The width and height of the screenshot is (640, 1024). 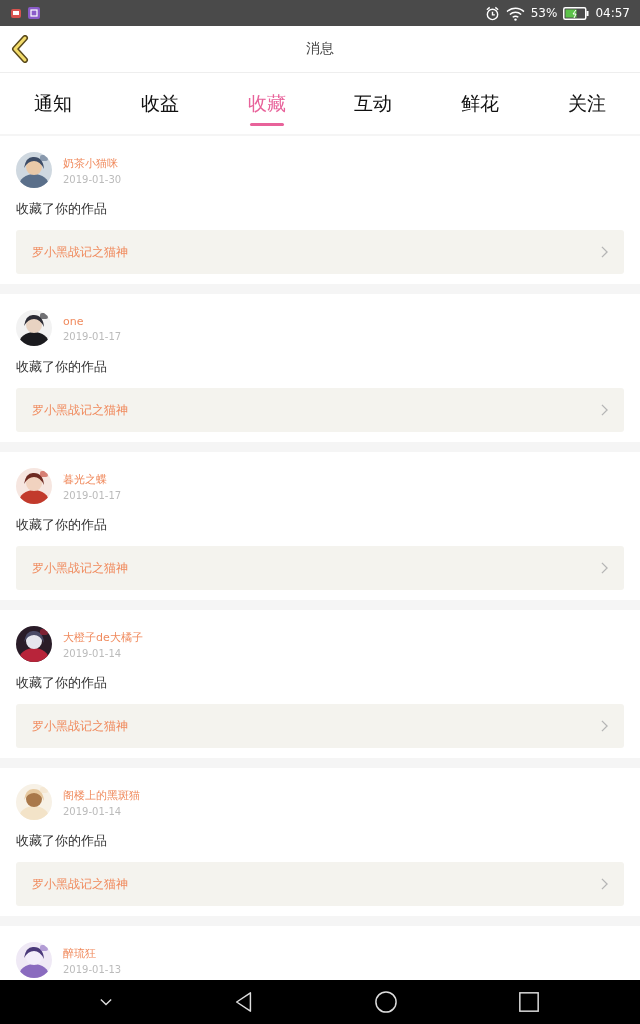 What do you see at coordinates (586, 103) in the screenshot?
I see `tab: 关注` at bounding box center [586, 103].